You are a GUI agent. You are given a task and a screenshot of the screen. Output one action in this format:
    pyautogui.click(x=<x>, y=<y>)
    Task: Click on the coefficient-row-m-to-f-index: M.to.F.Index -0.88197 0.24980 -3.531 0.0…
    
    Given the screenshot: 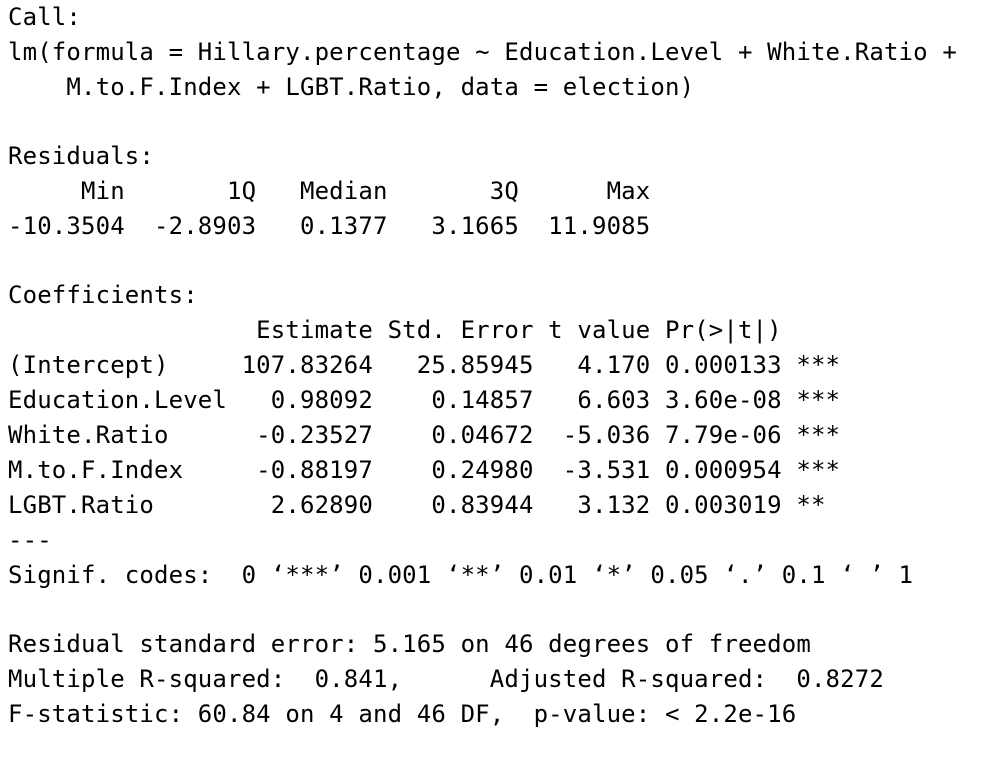 What is the action you would take?
    pyautogui.click(x=424, y=470)
    